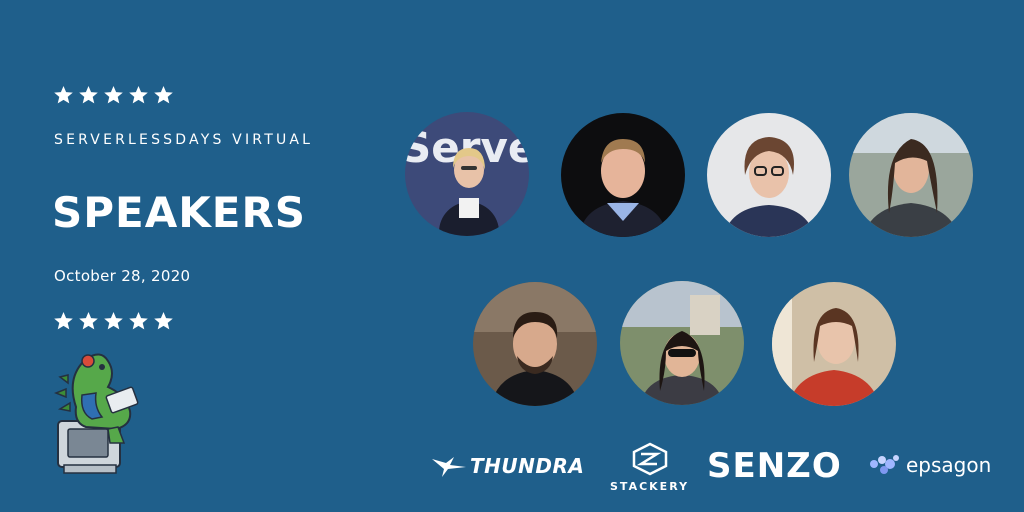 Image resolution: width=1024 pixels, height=512 pixels. I want to click on thundra-label: THUNDRA, so click(527, 466).